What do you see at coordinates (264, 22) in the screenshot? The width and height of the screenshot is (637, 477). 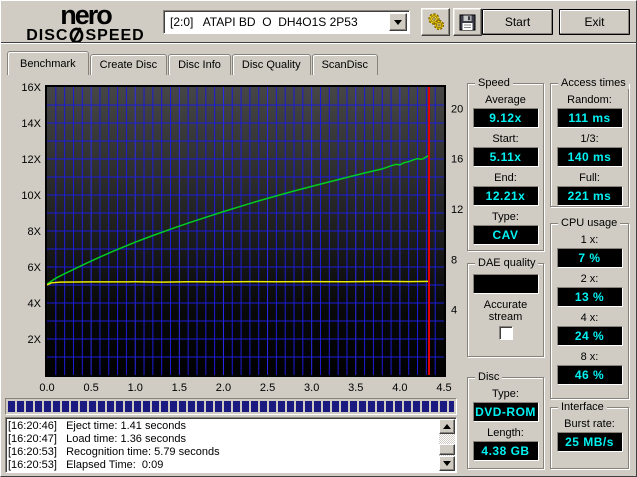 I see `drive-selector-value: [2:0] ATAPI BD O DH4O1S 2P53` at bounding box center [264, 22].